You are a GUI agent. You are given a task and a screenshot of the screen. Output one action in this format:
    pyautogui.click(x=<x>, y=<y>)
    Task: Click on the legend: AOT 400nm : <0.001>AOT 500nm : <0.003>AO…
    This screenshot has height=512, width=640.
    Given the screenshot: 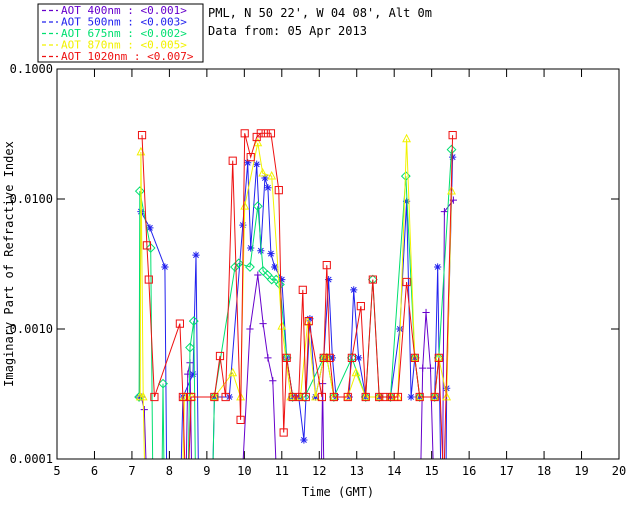 What is the action you would take?
    pyautogui.click(x=120, y=33)
    